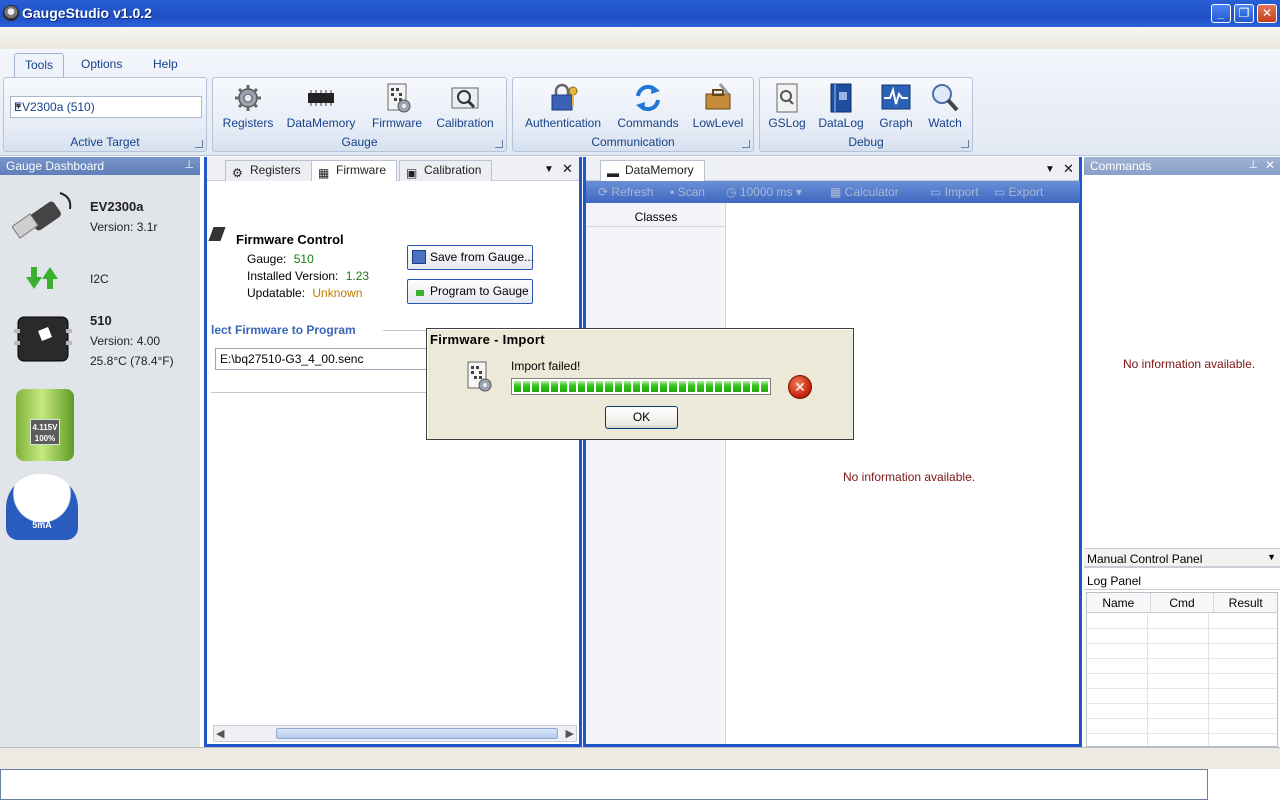 This screenshot has width=1280, height=800. I want to click on program-to-gauge-button: Program to Gauge, so click(470, 291).